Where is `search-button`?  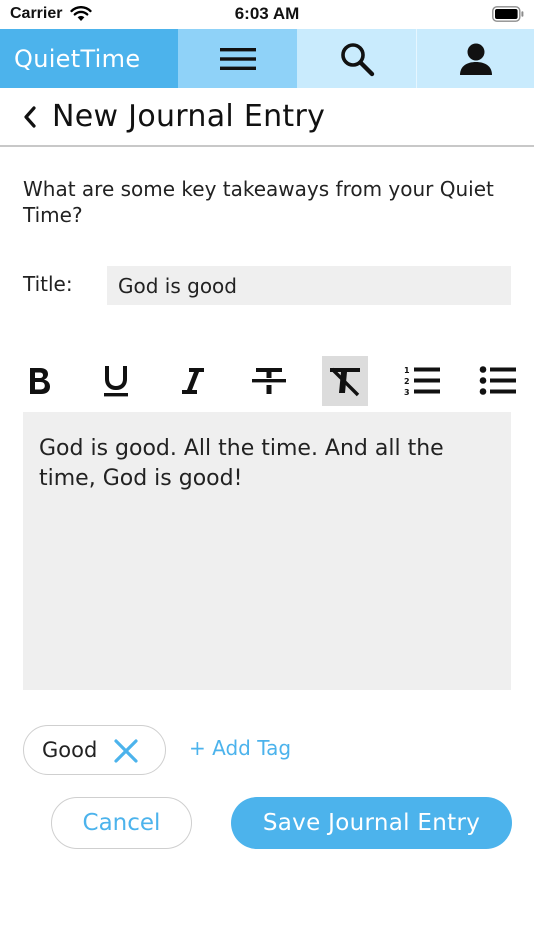 search-button is located at coordinates (356, 58).